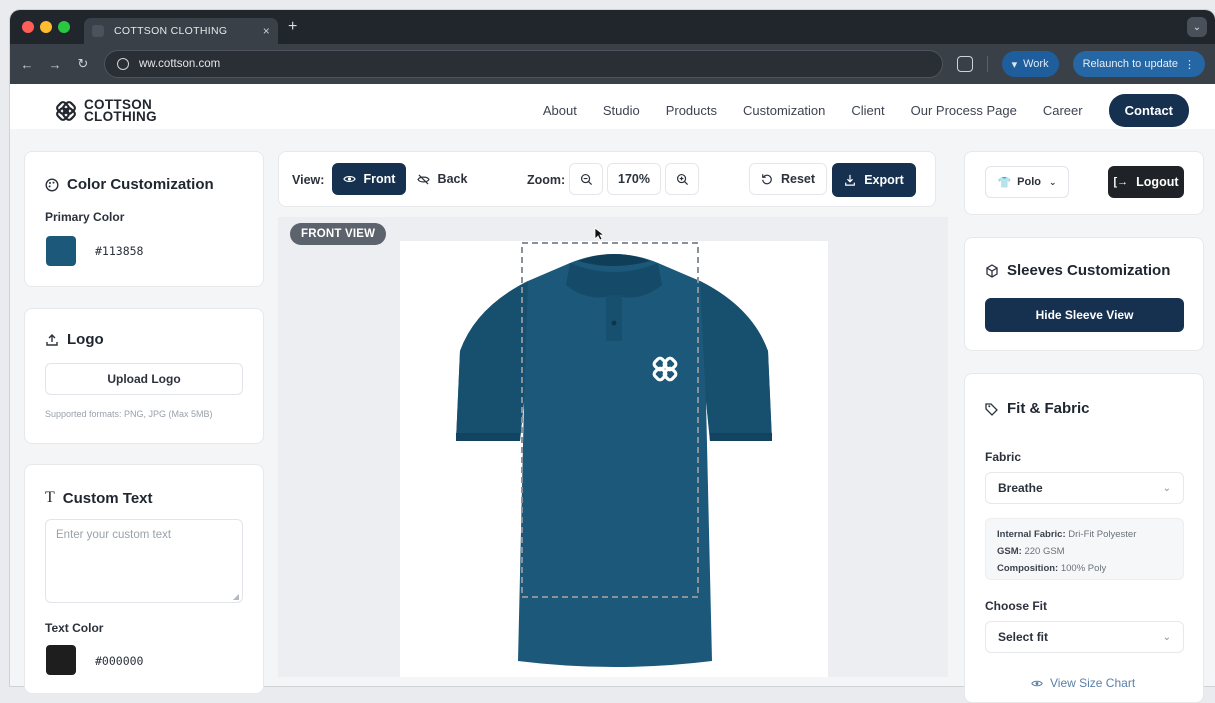  What do you see at coordinates (1084, 637) in the screenshot?
I see `fit-select: Select fit ⌄` at bounding box center [1084, 637].